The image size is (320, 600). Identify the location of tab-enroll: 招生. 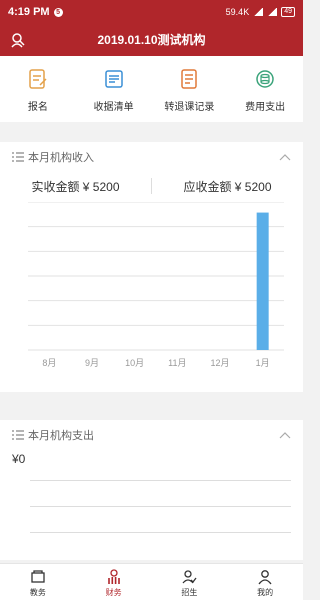
(190, 582).